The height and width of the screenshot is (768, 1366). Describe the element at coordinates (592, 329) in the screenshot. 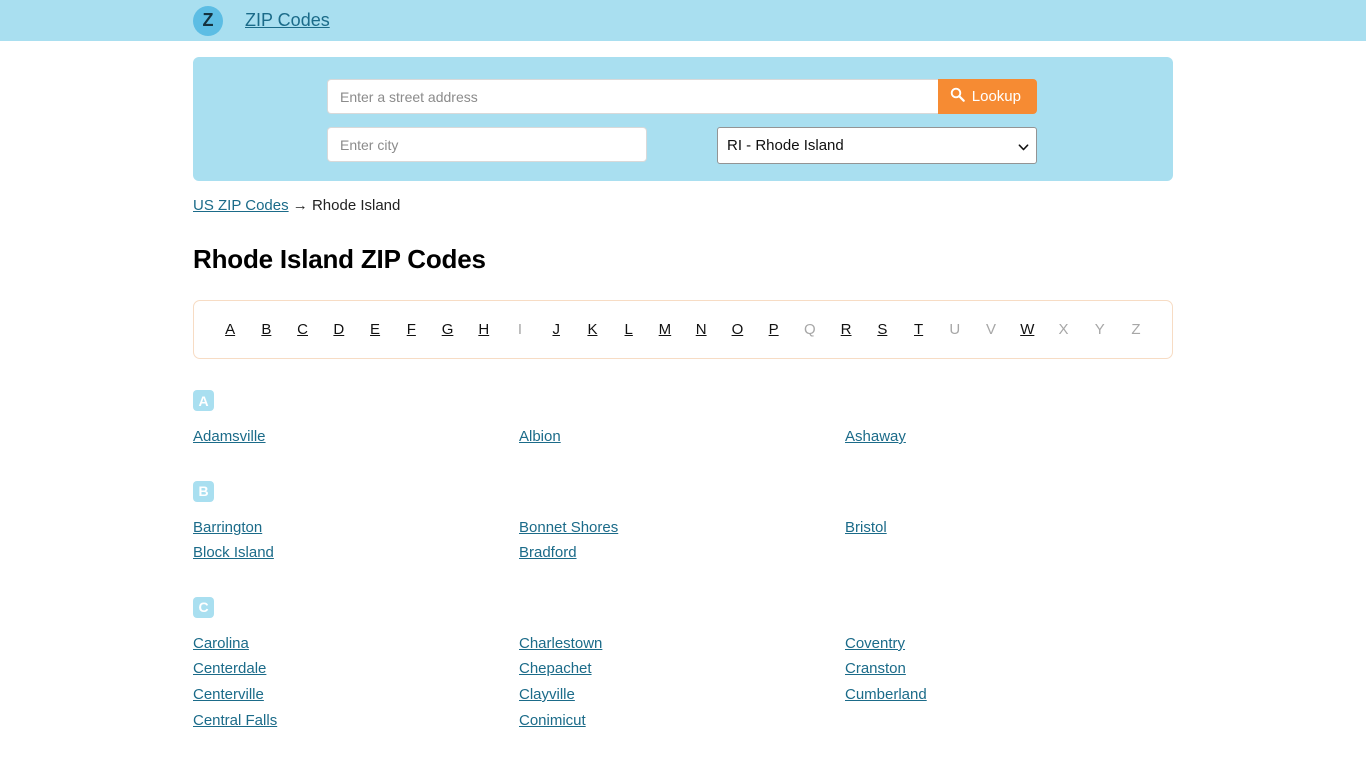

I see `alphabet-letter-k: K` at that location.